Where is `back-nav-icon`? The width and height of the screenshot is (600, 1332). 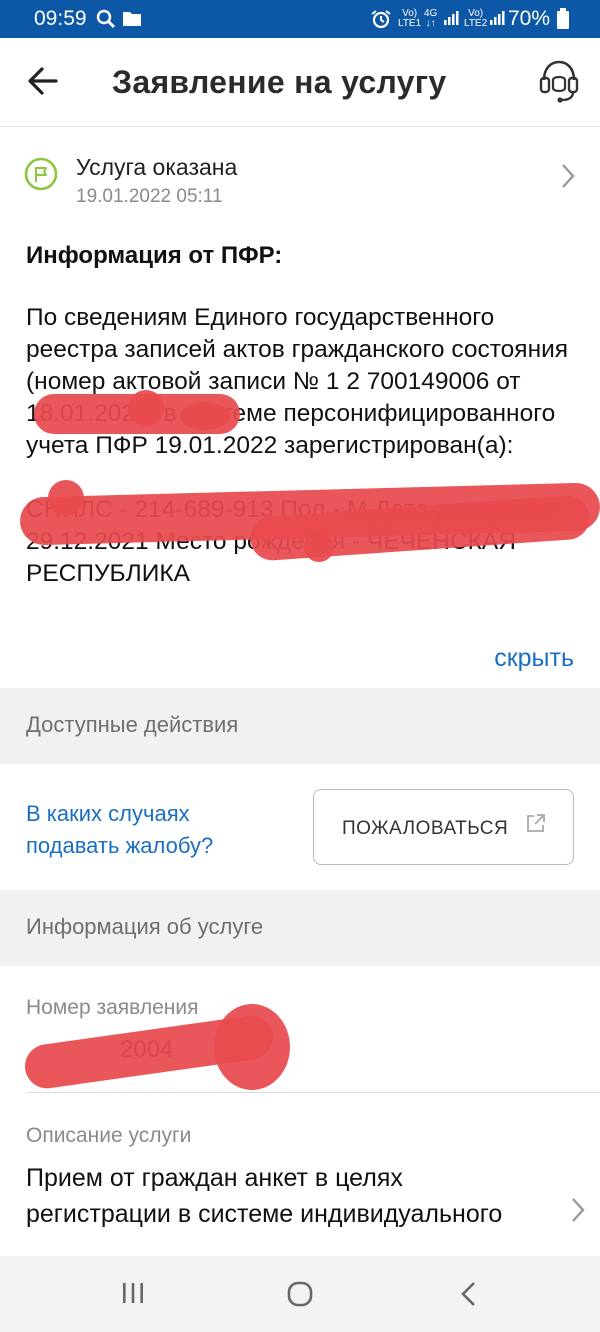
back-nav-icon is located at coordinates (469, 1294).